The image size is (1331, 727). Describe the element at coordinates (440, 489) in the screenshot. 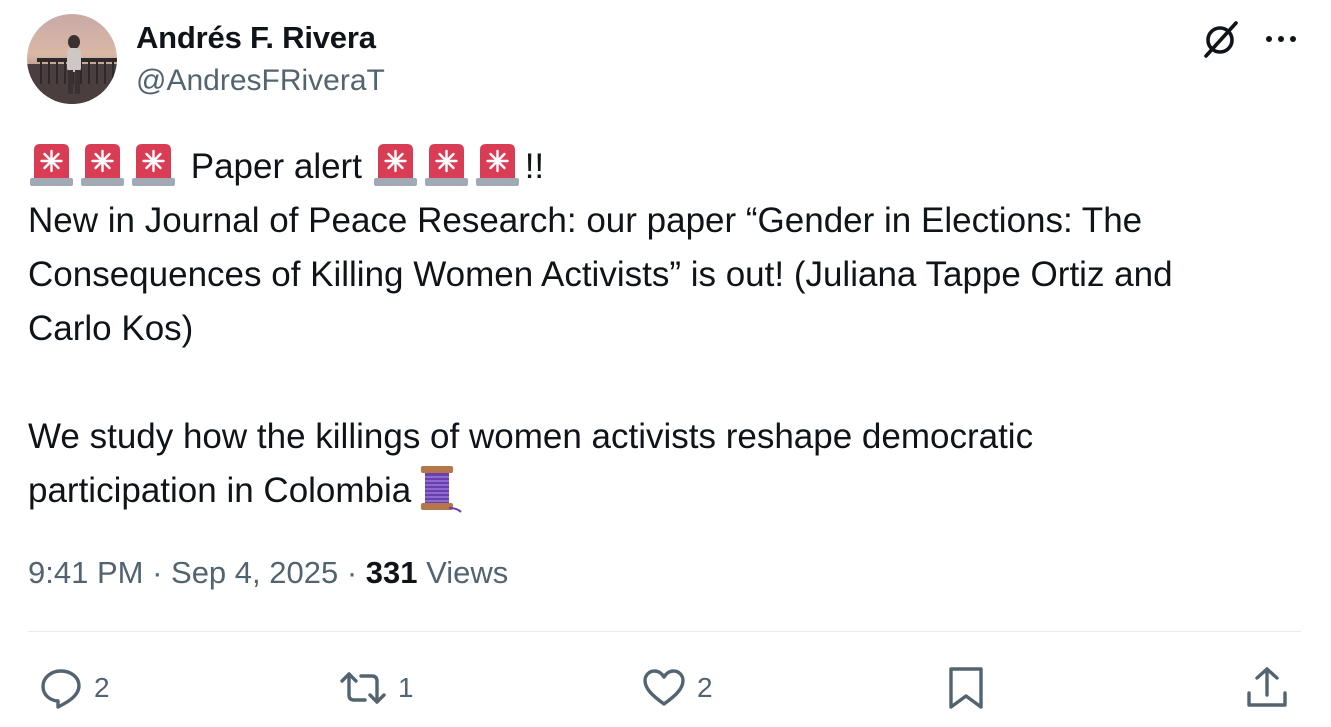

I see `thread-spool-icon` at that location.